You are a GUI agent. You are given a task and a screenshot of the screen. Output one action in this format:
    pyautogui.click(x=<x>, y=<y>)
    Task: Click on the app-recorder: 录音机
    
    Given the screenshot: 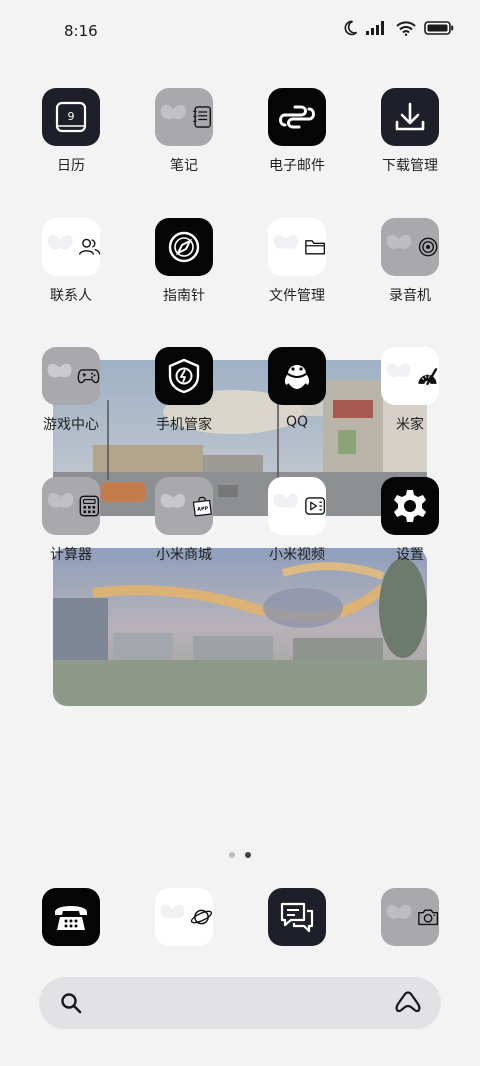 What is the action you would take?
    pyautogui.click(x=410, y=261)
    